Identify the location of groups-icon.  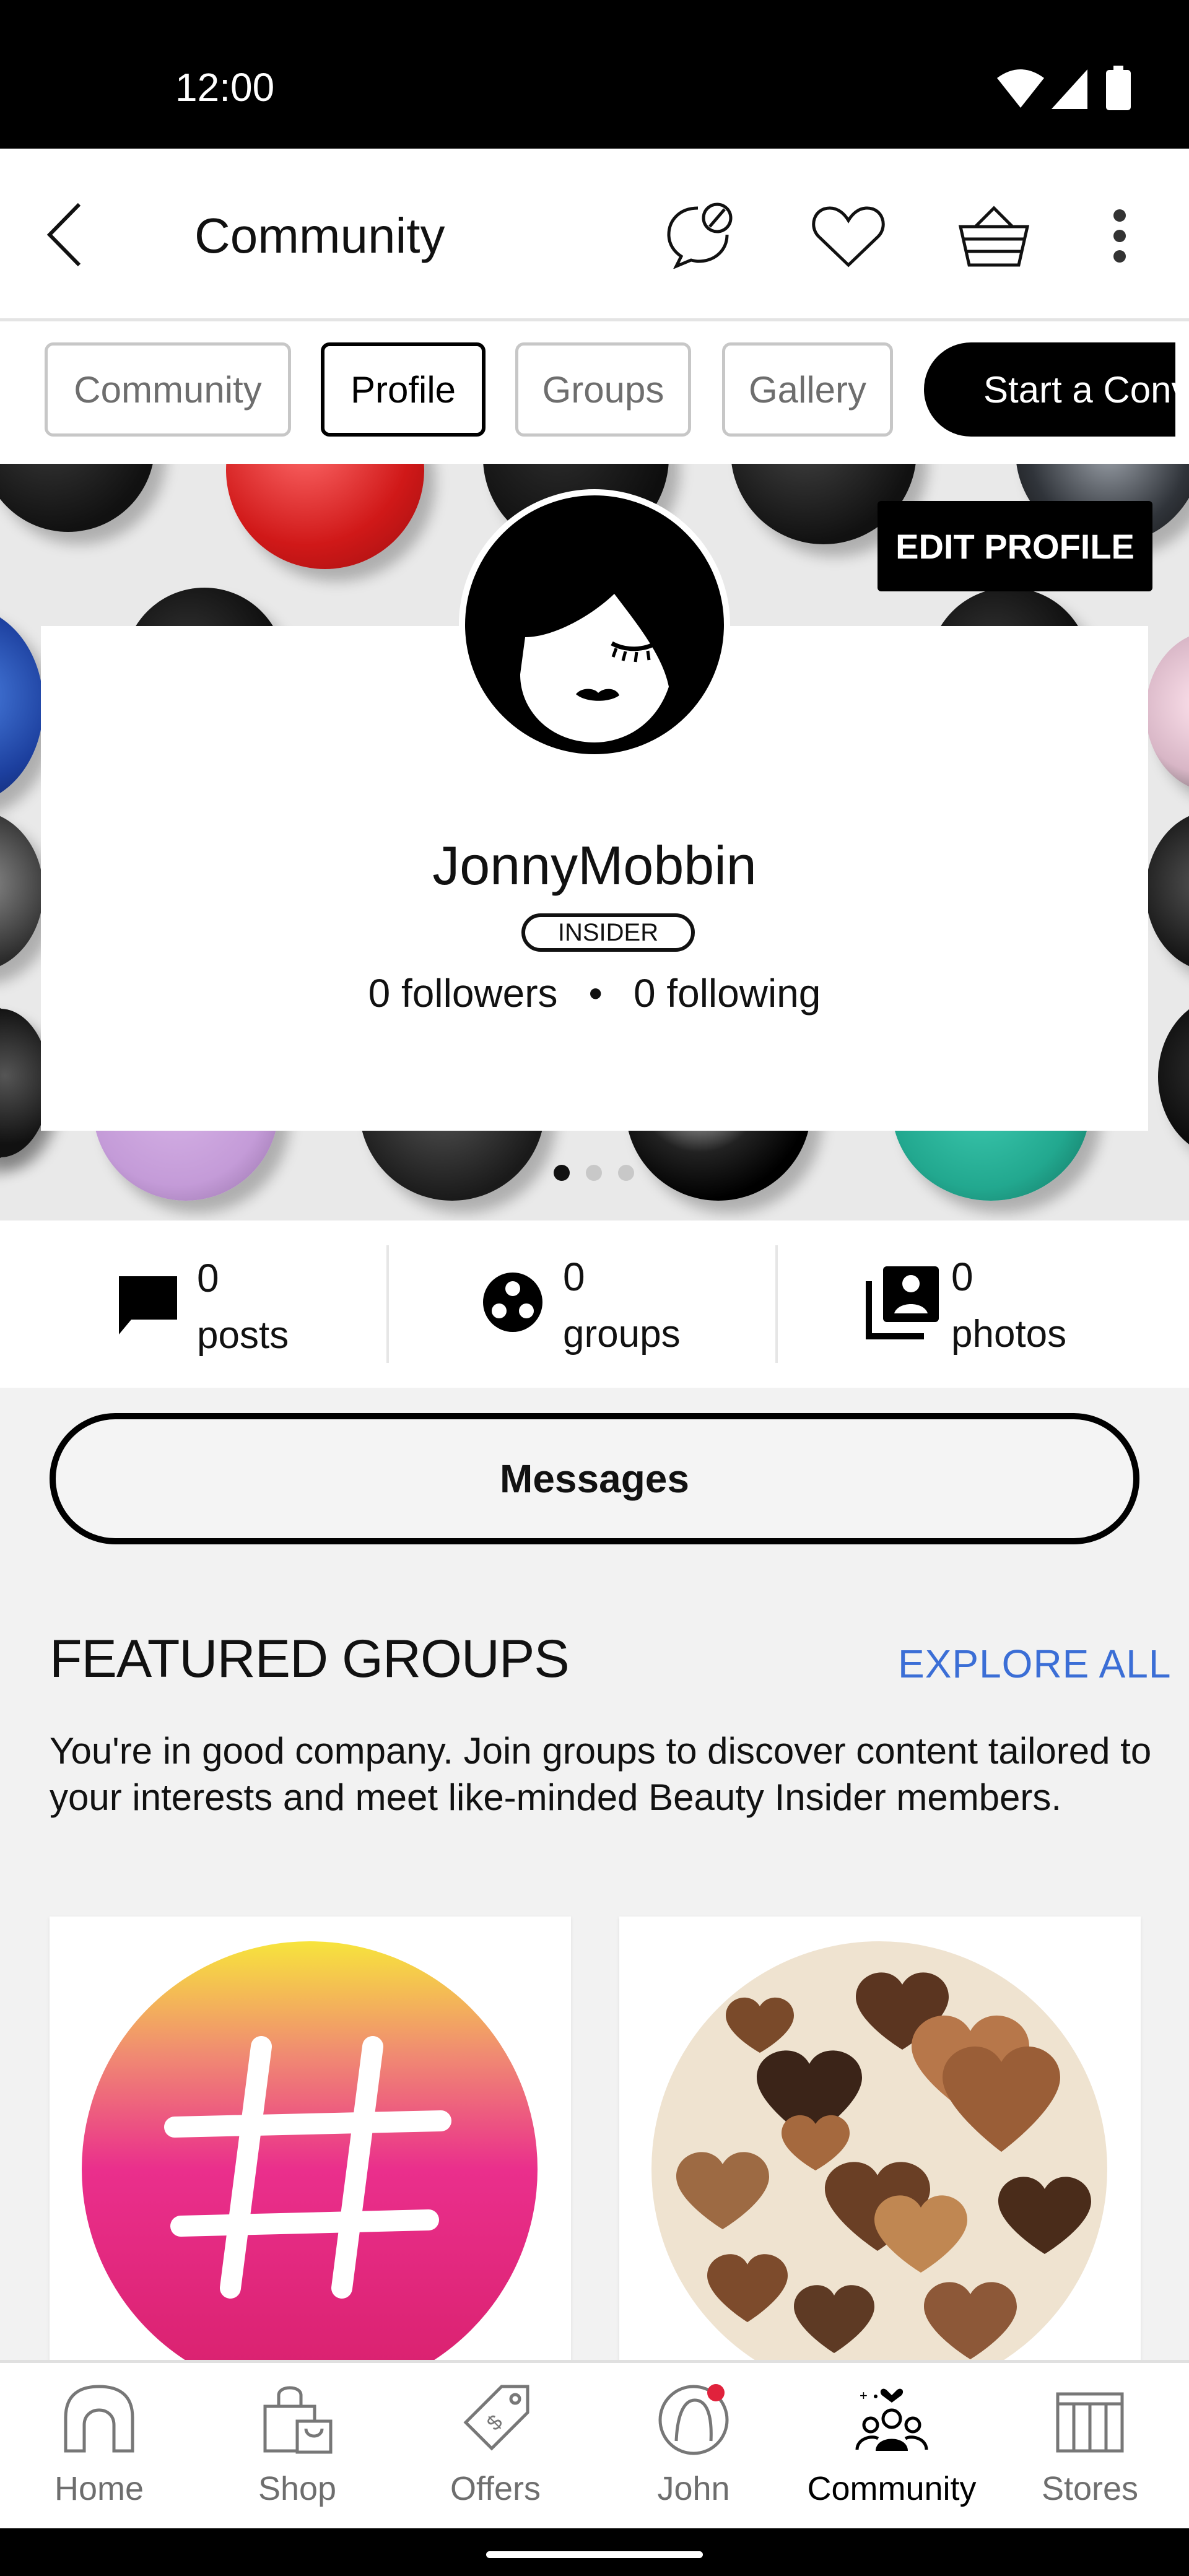
(512, 1302).